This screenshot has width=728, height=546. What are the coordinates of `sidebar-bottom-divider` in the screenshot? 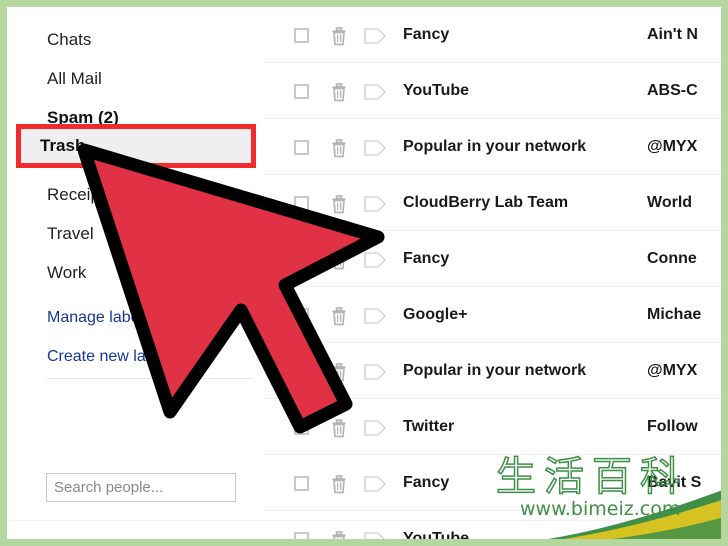 It's located at (360, 520).